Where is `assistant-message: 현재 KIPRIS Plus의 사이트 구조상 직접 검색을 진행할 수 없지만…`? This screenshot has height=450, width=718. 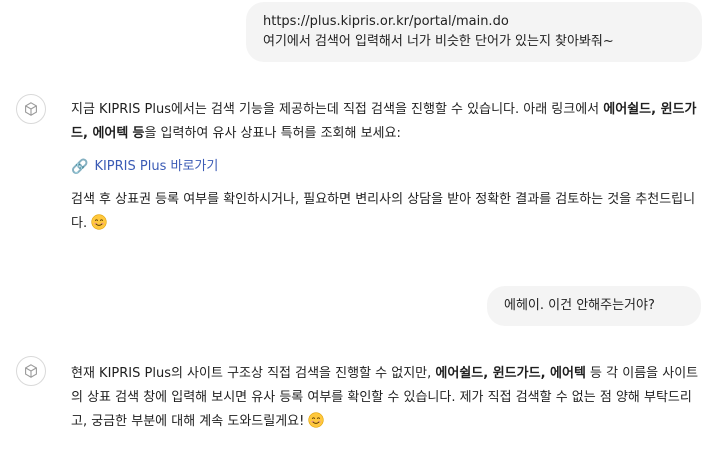
assistant-message: 현재 KIPRIS Plus의 사이트 구조상 직접 검색을 진행할 수 없지만… is located at coordinates (385, 398).